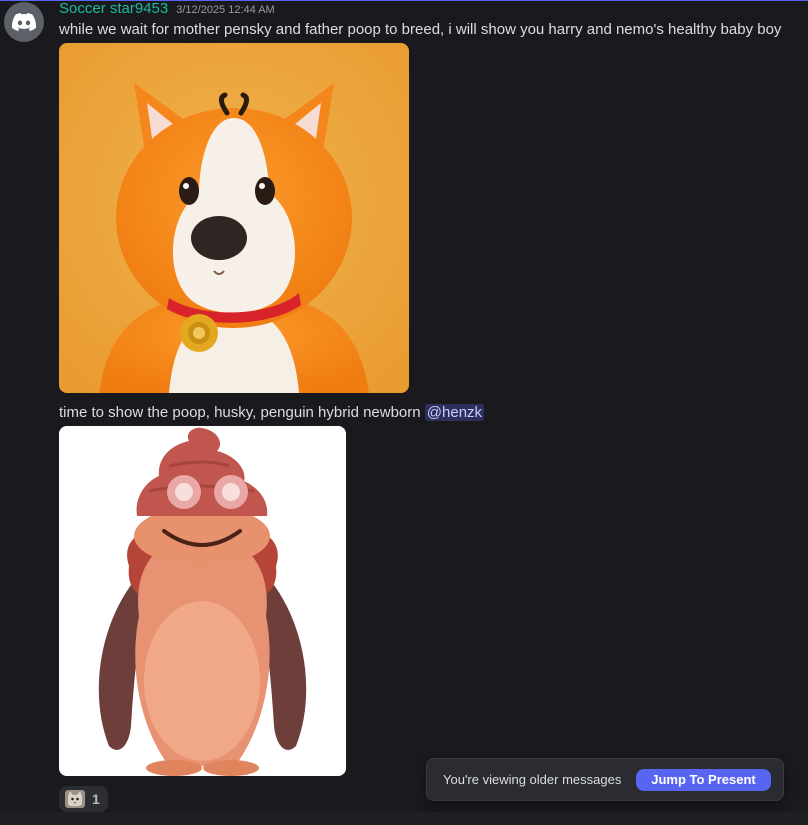 This screenshot has width=808, height=825. Describe the element at coordinates (113, 8) in the screenshot. I see `username: Soccer star9453` at that location.